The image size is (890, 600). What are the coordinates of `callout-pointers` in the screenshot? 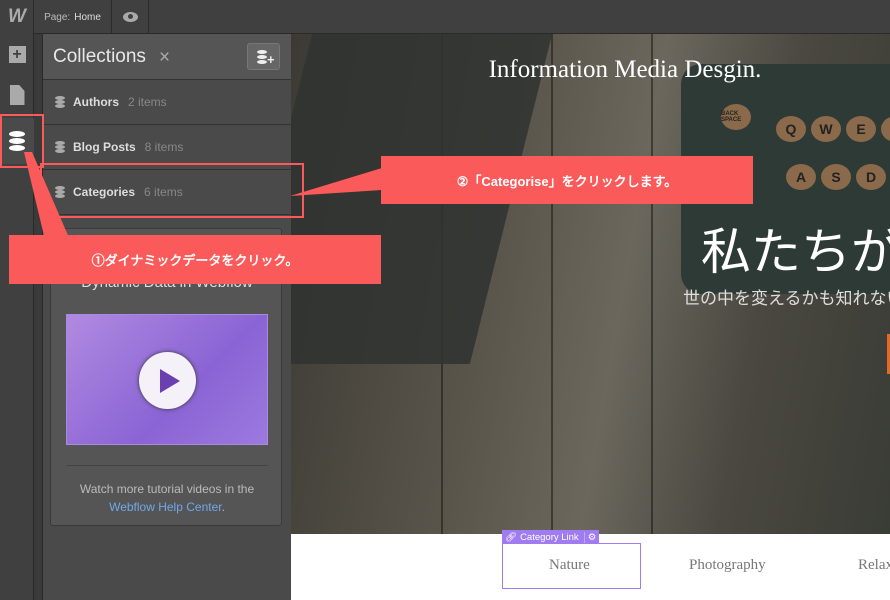 It's located at (203, 196).